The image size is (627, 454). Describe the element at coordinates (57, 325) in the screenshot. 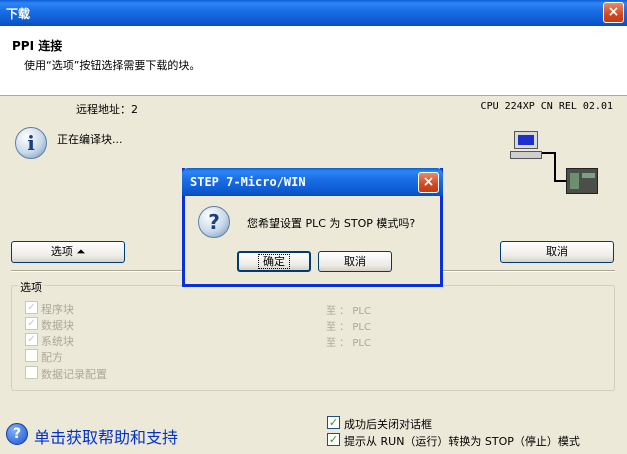

I see `option-label: 数据块` at that location.